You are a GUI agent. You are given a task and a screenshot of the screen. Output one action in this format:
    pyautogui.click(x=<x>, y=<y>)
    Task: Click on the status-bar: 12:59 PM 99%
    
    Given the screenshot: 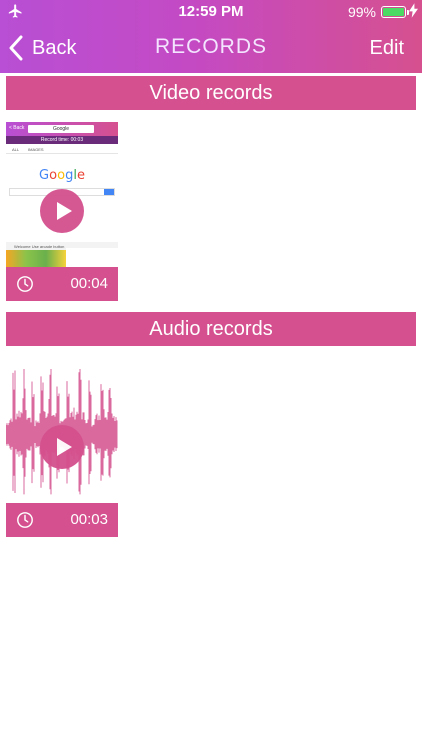 What is the action you would take?
    pyautogui.click(x=211, y=12)
    